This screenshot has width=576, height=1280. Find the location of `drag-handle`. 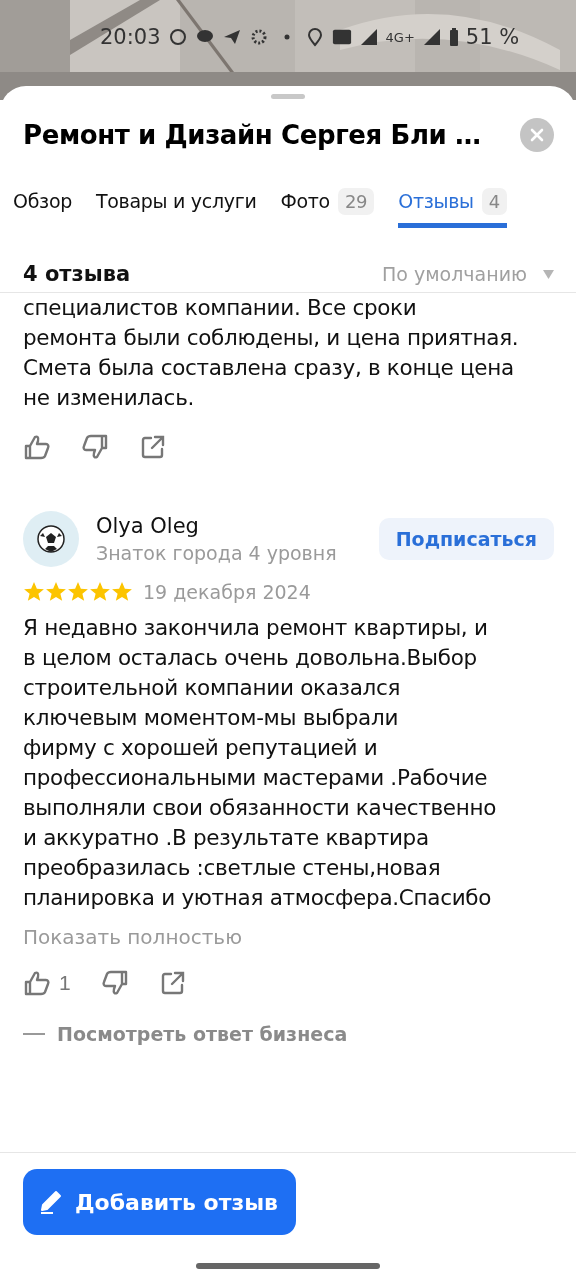

drag-handle is located at coordinates (288, 96).